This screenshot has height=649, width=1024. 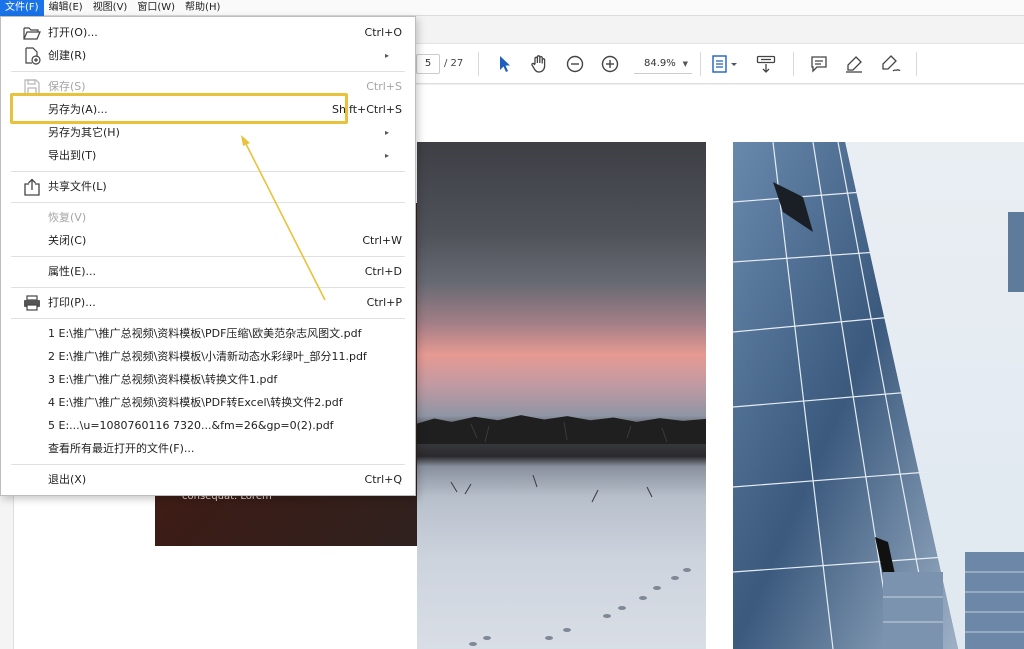 What do you see at coordinates (72, 155) in the screenshot?
I see `menu-item-label: 导出到(T)` at bounding box center [72, 155].